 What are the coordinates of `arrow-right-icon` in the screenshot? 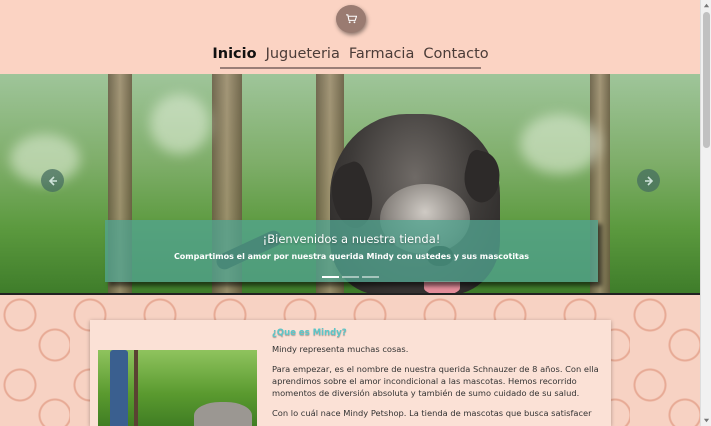 It's located at (648, 180).